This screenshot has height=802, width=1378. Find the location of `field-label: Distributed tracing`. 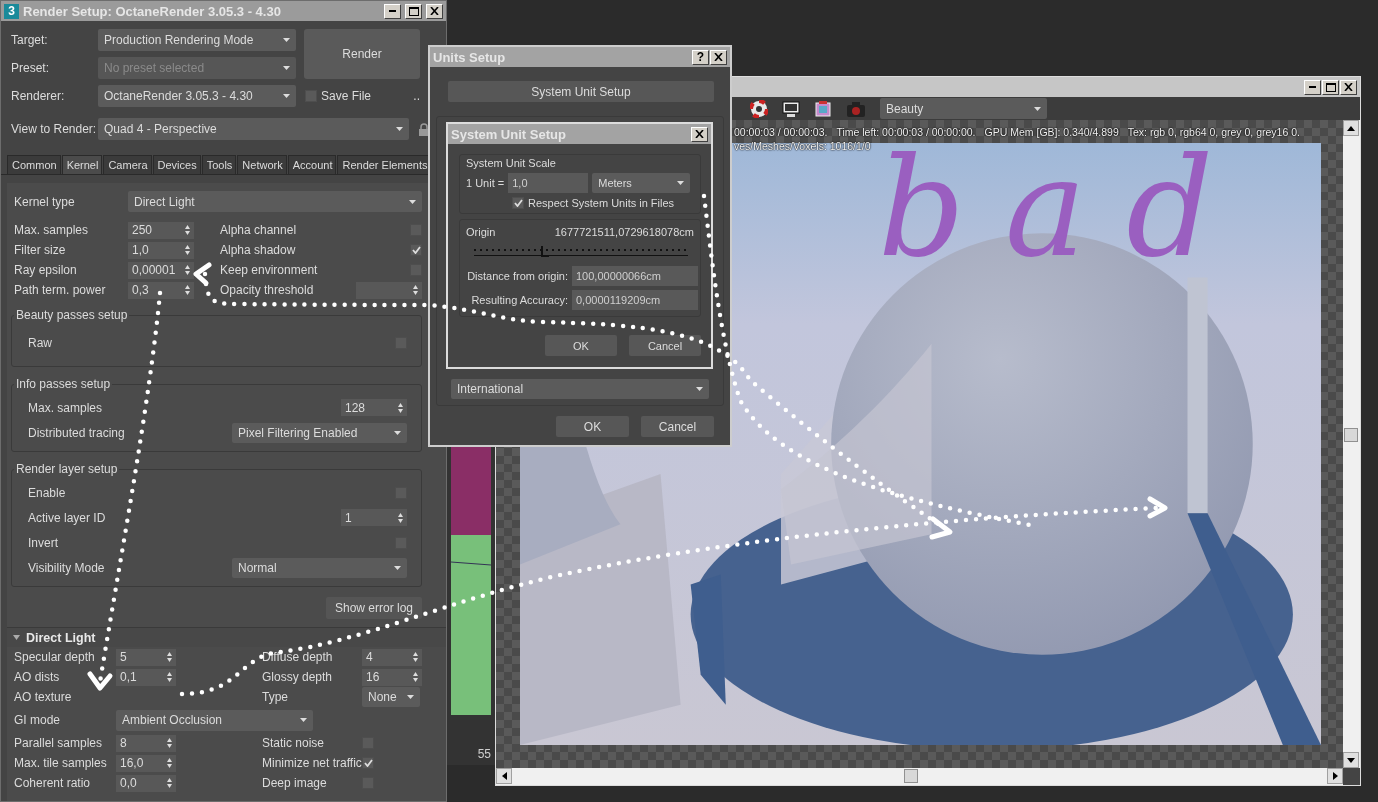

field-label: Distributed tracing is located at coordinates (76, 432).